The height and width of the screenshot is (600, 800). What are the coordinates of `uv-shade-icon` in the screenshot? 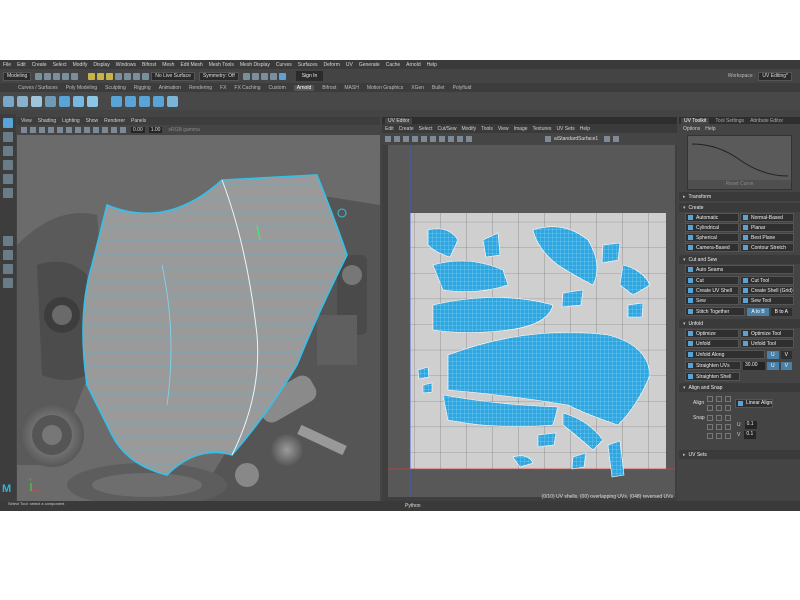 It's located at (424, 139).